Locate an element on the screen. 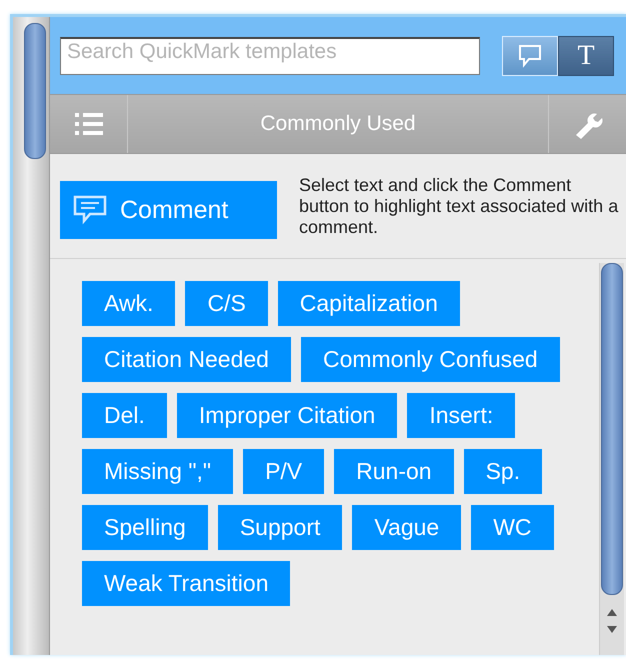 Image resolution: width=626 pixels, height=669 pixels. quickmark-button: Sp. is located at coordinates (503, 471).